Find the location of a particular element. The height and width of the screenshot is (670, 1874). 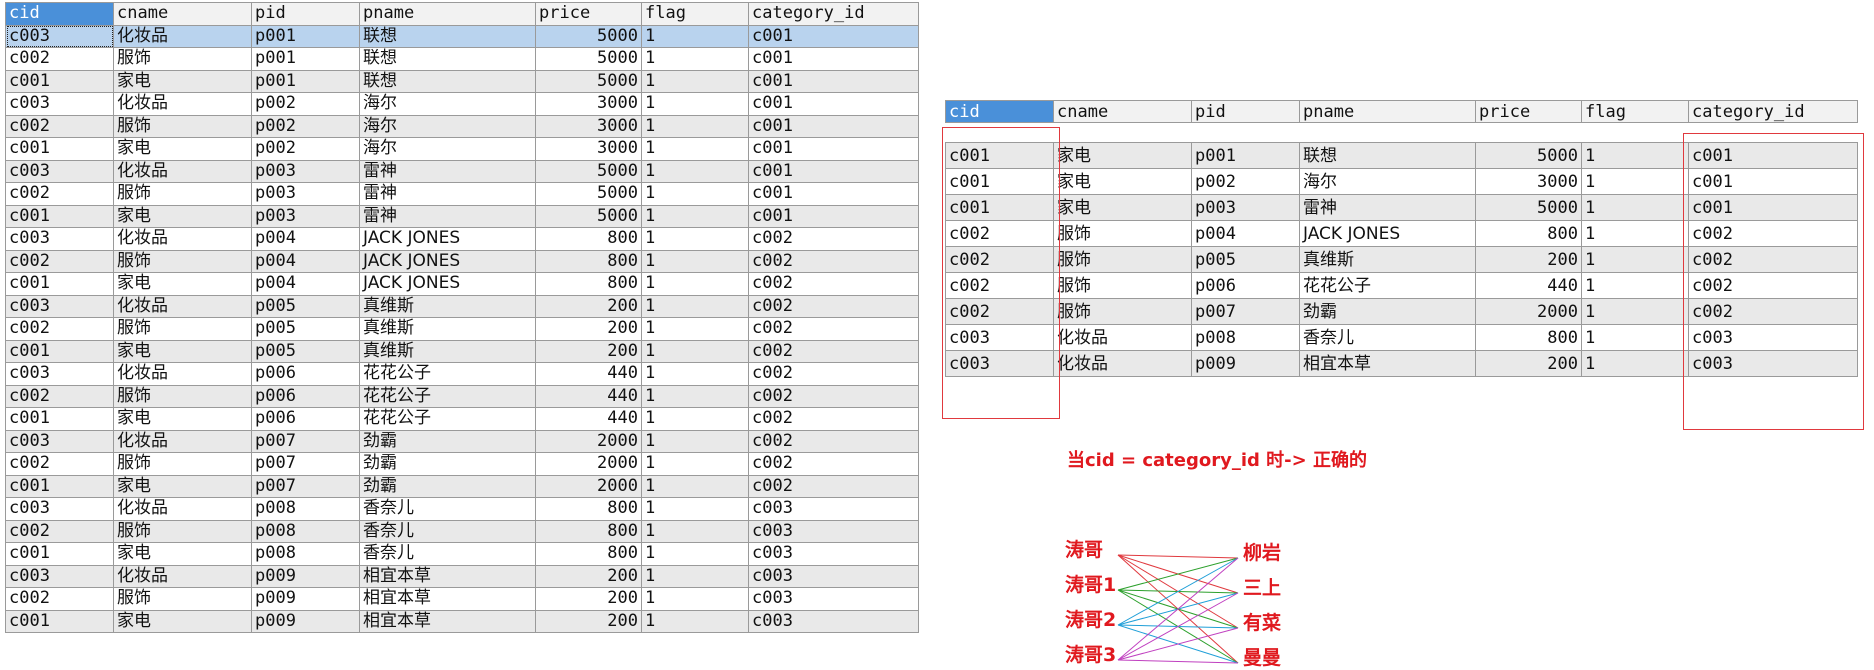

left-person-2: 涛哥2 is located at coordinates (1091, 620).